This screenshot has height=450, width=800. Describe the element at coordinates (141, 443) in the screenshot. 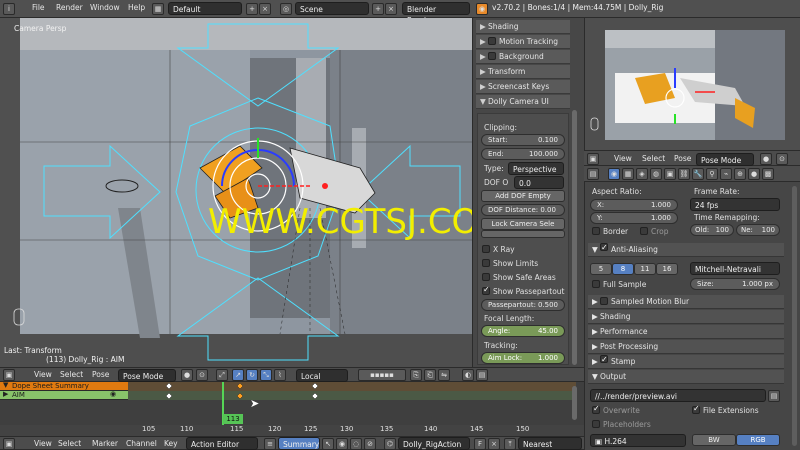

I see `ds-menu-channel: Channel` at that location.